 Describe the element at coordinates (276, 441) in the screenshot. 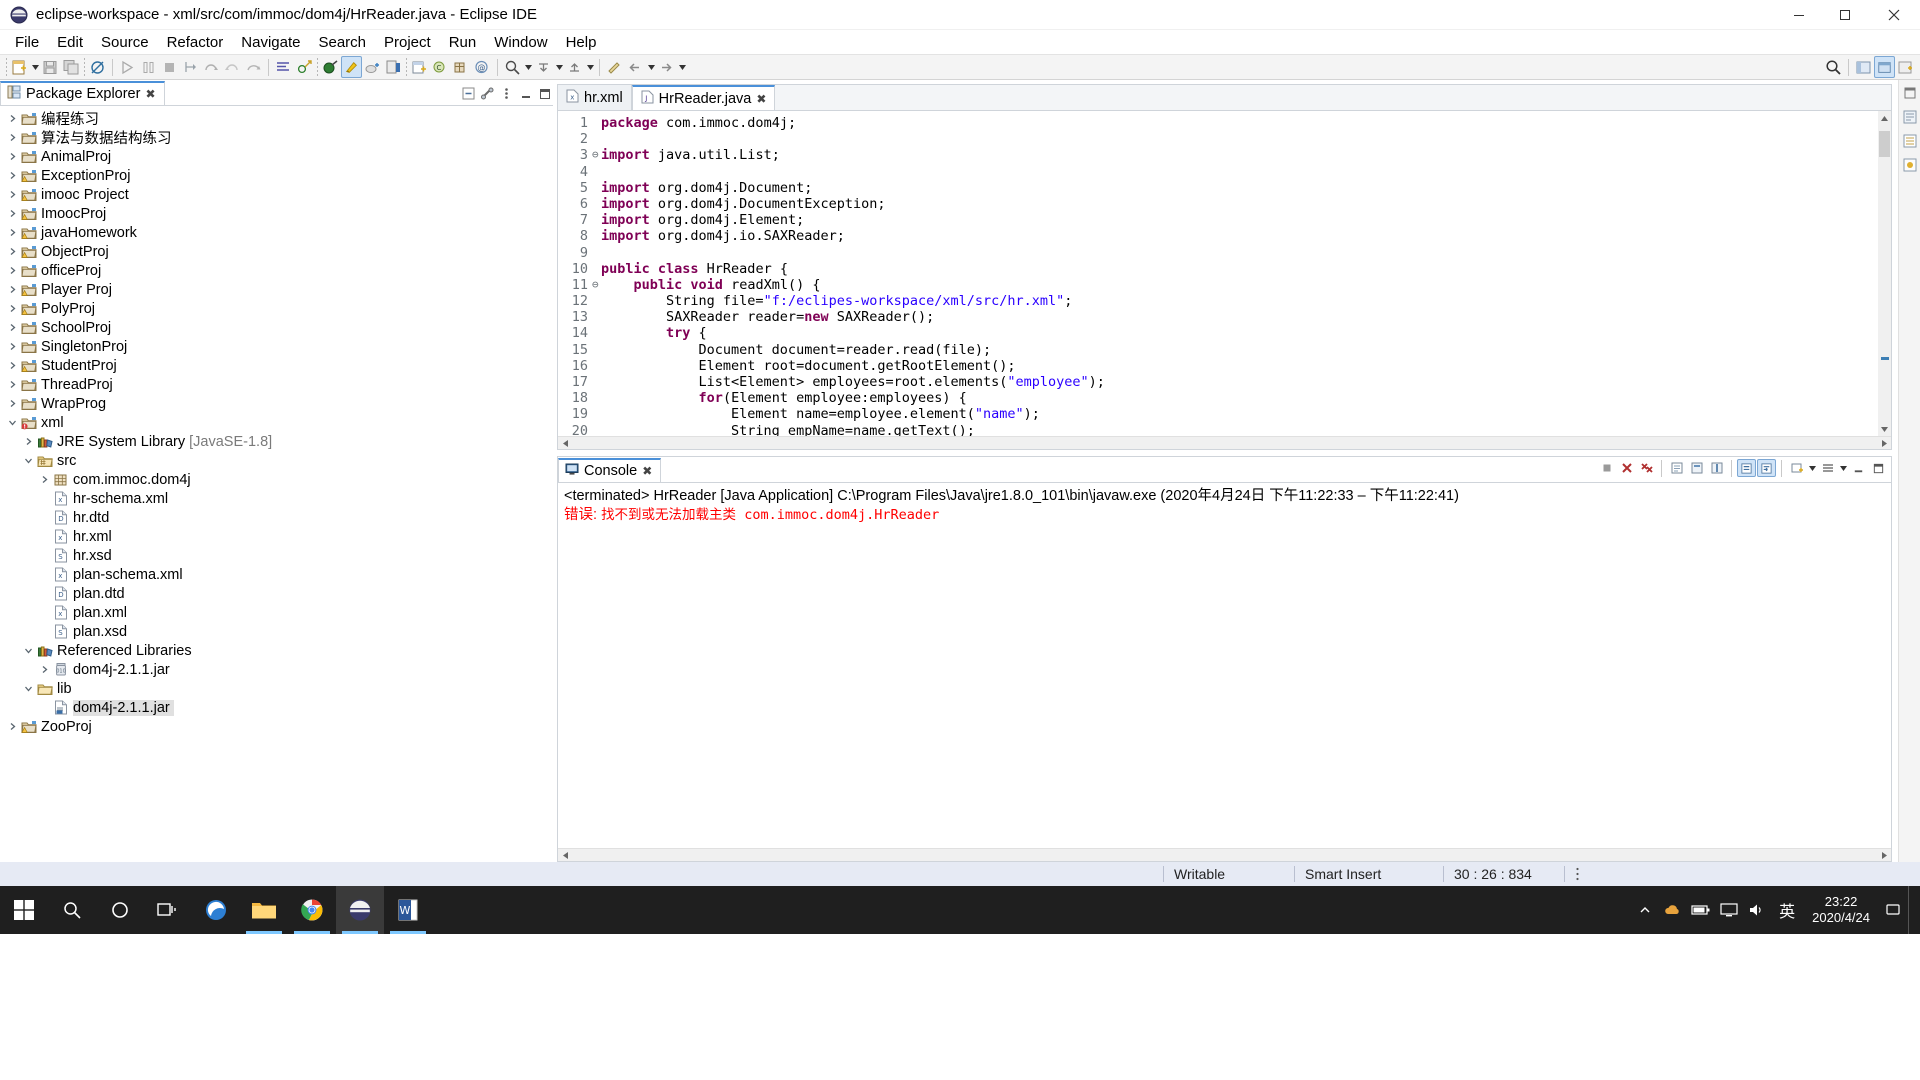

I see `tree-item-jre-system-library: JRE System Library [JavaSE-1.8]` at that location.